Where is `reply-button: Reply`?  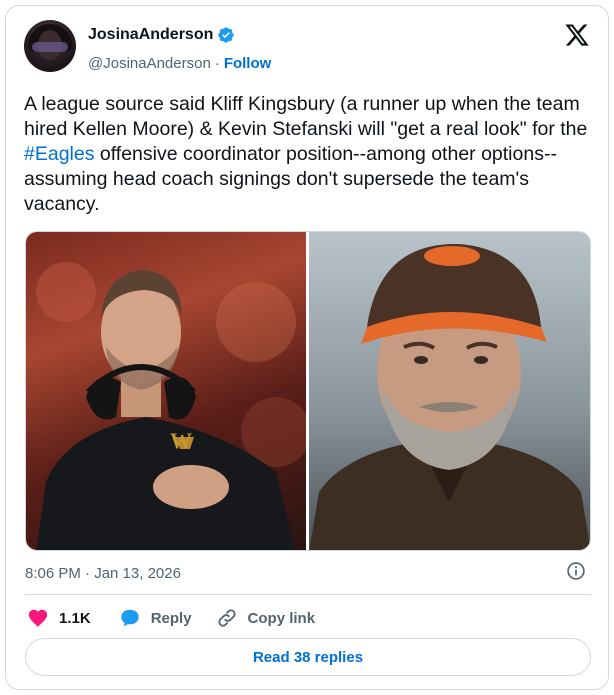
reply-button: Reply is located at coordinates (155, 618).